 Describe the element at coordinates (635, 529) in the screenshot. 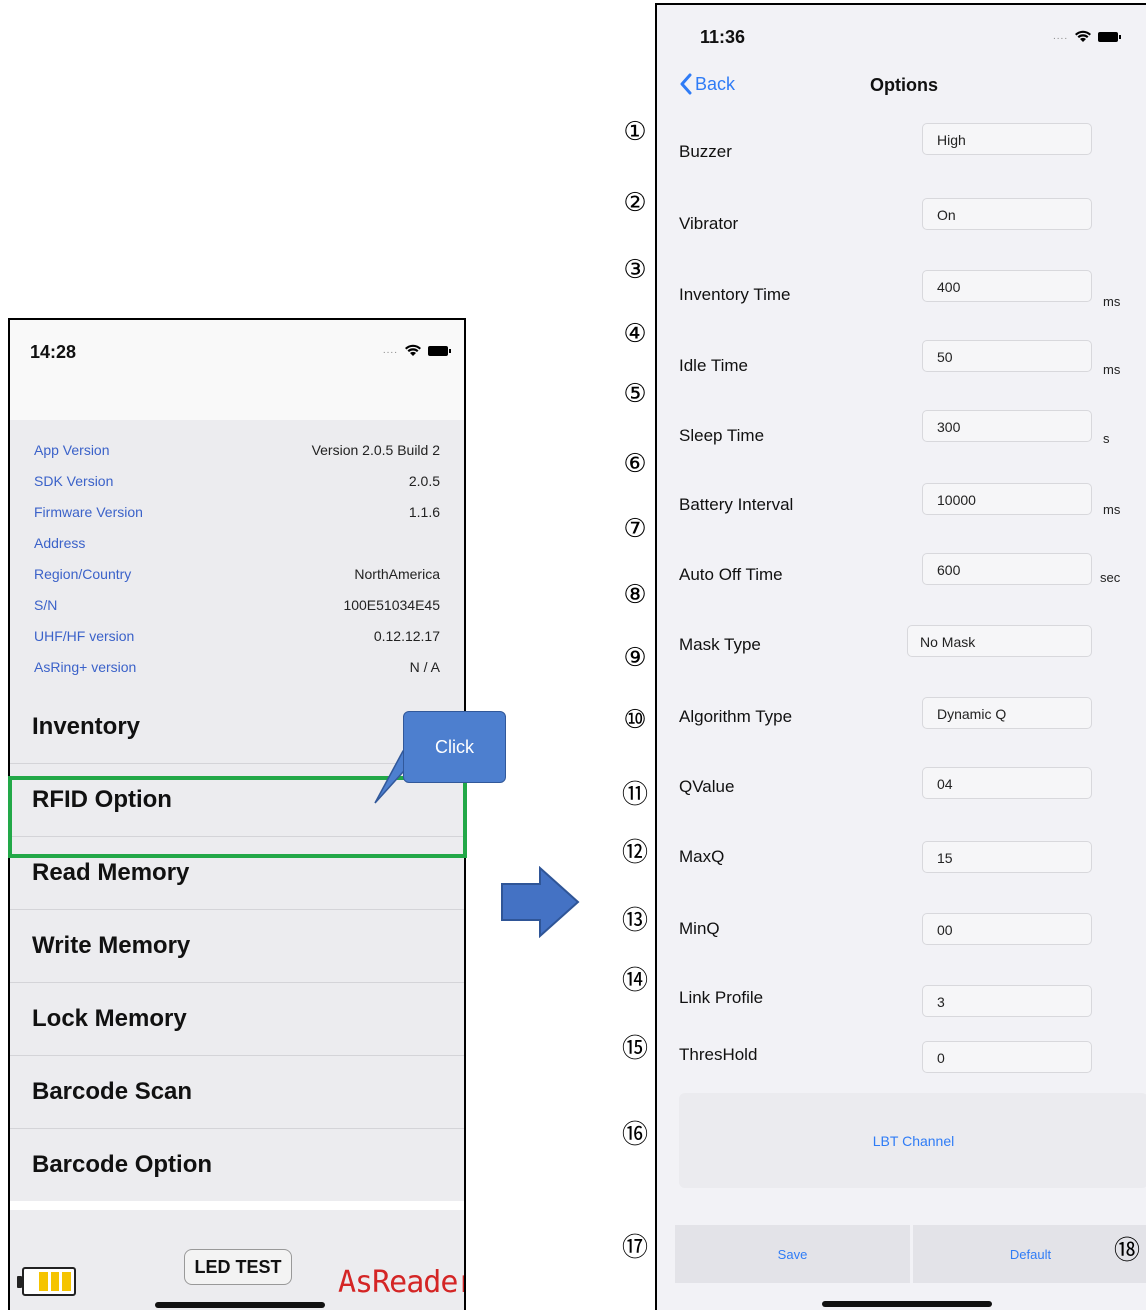

I see `marker-7: ⑦` at that location.